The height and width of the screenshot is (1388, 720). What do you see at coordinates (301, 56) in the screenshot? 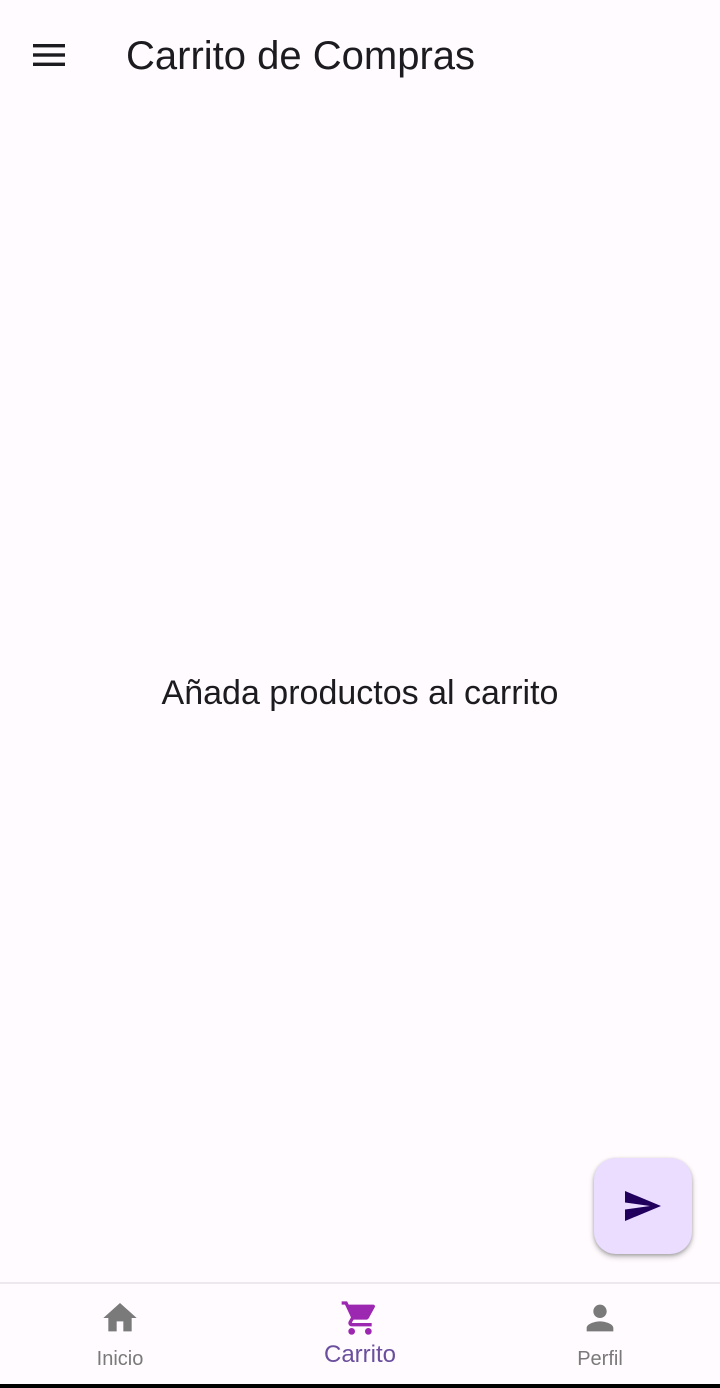
I see `page-title: Carrito de Compras` at bounding box center [301, 56].